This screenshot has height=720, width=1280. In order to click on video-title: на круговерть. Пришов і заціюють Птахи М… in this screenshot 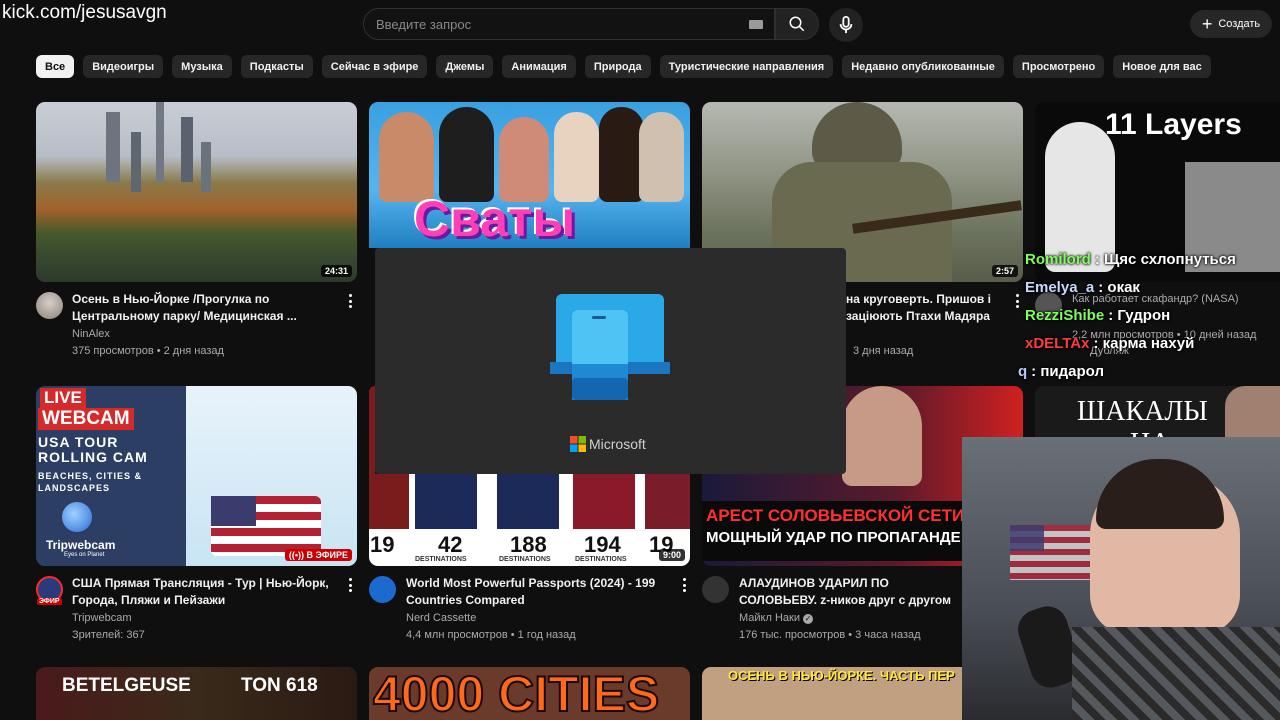, I will do `click(926, 308)`.